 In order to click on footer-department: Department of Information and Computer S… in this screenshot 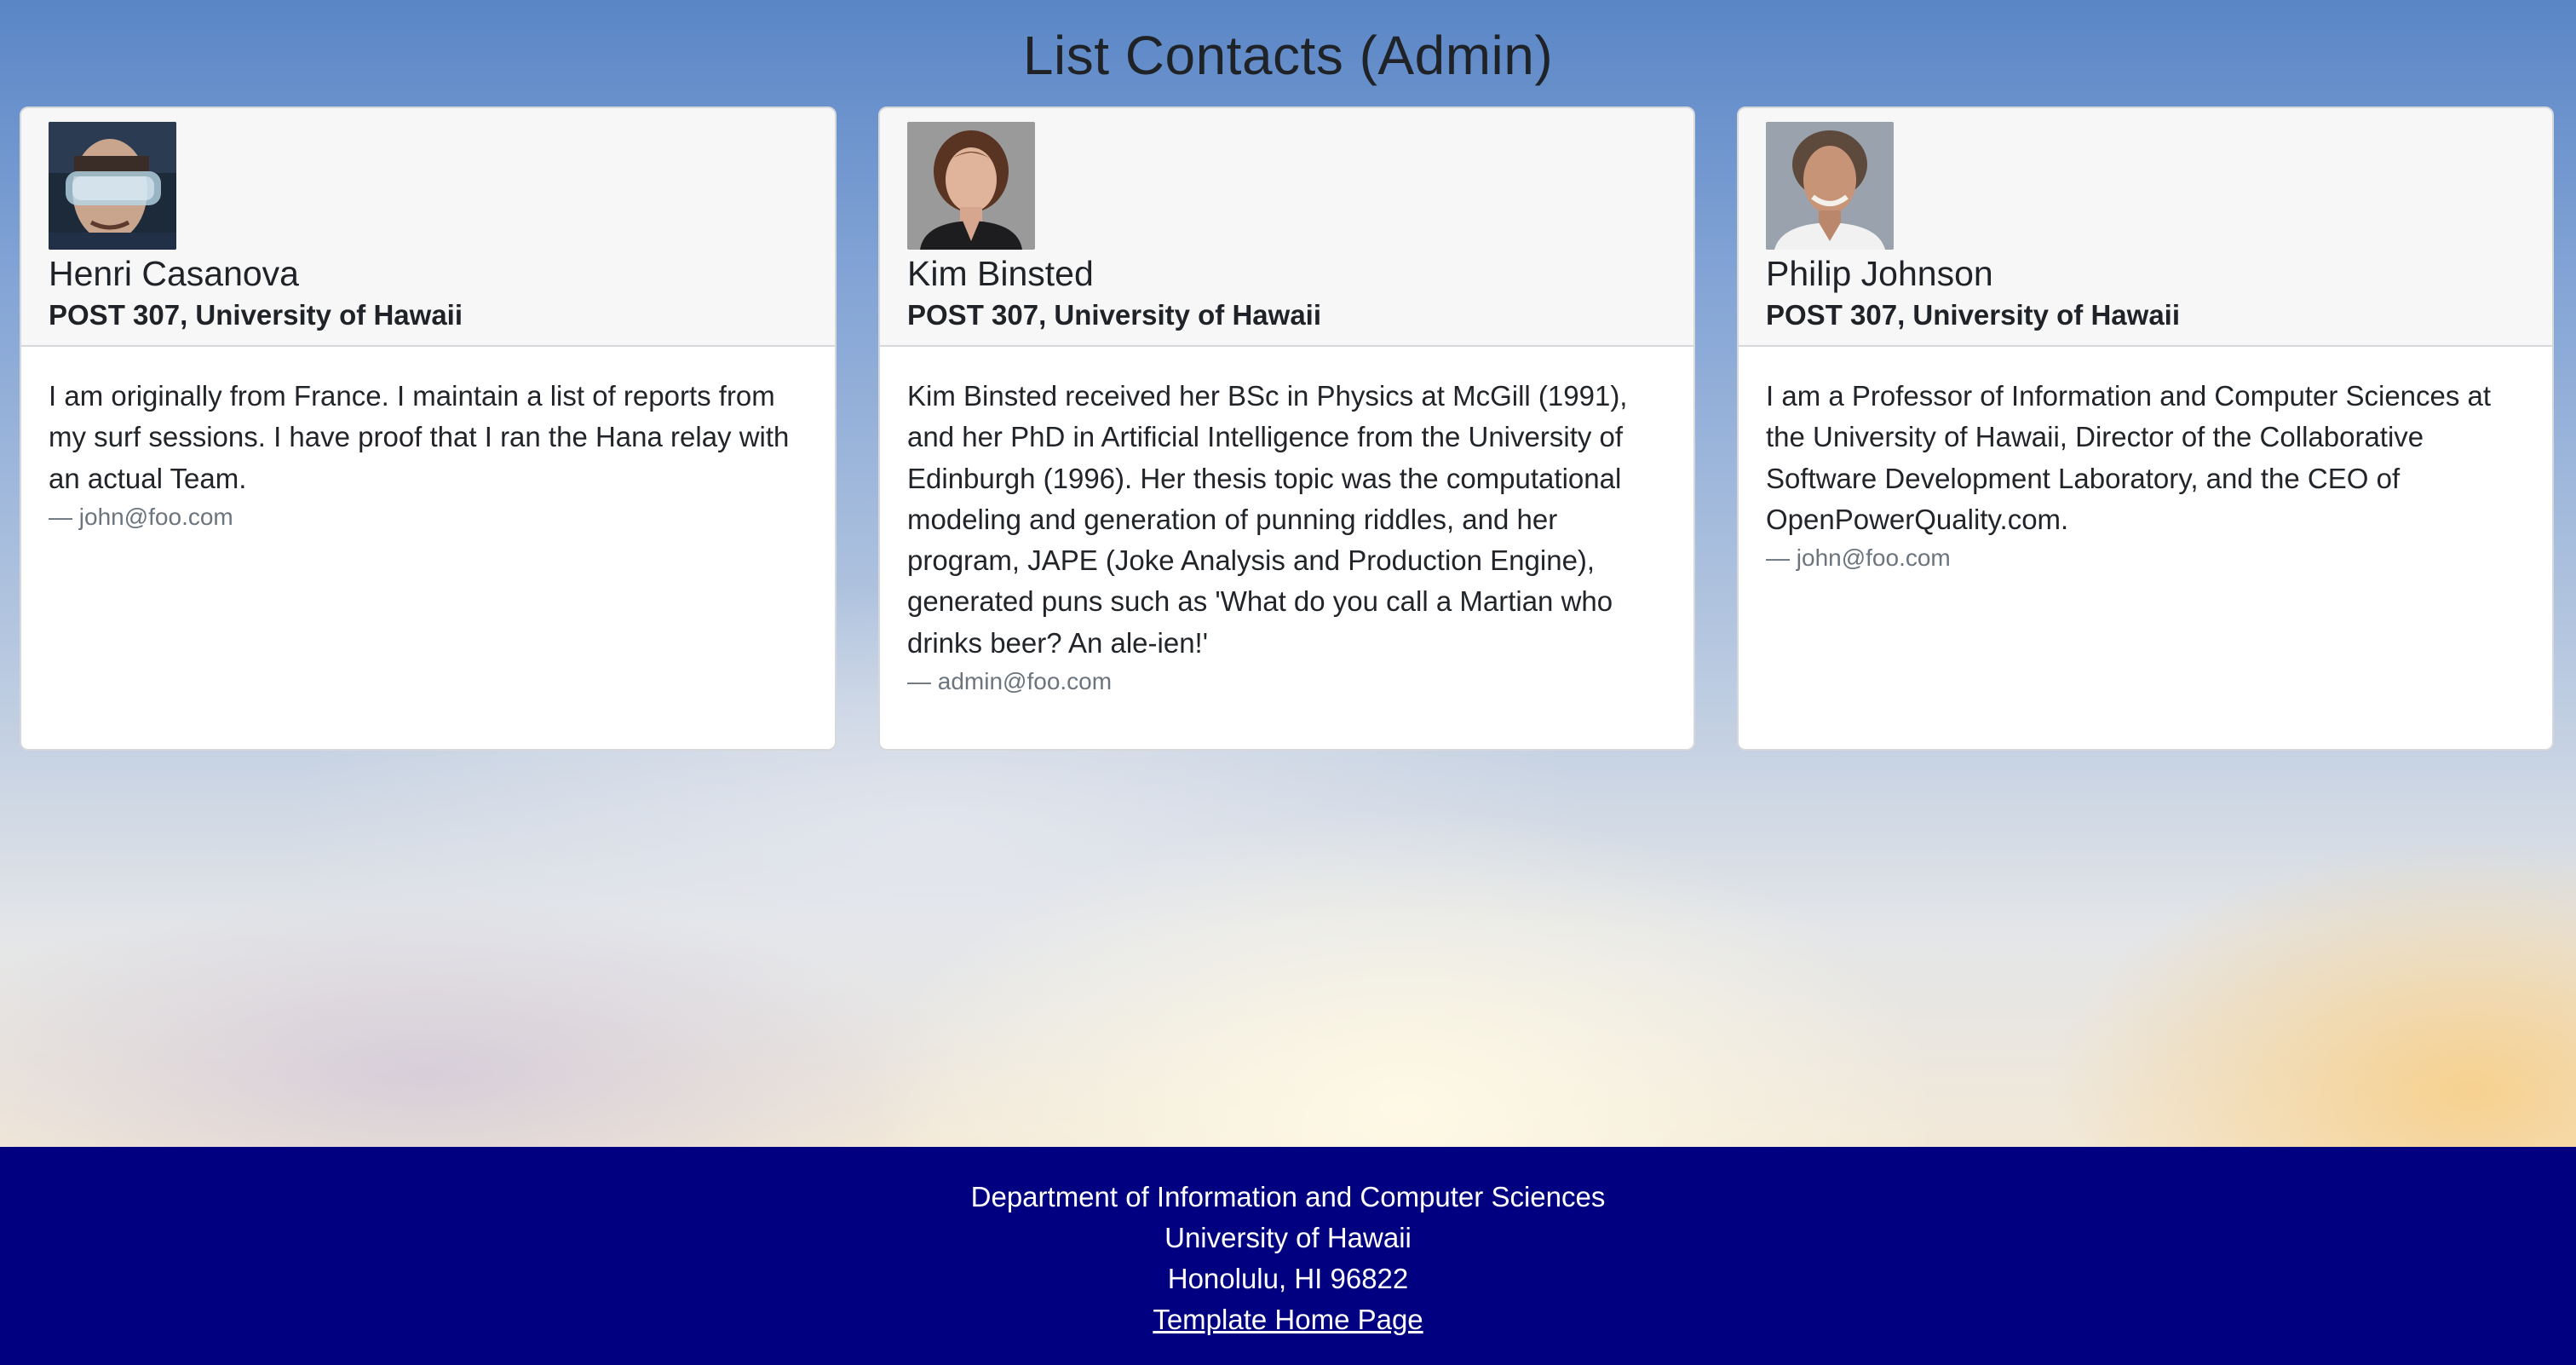, I will do `click(1288, 1196)`.